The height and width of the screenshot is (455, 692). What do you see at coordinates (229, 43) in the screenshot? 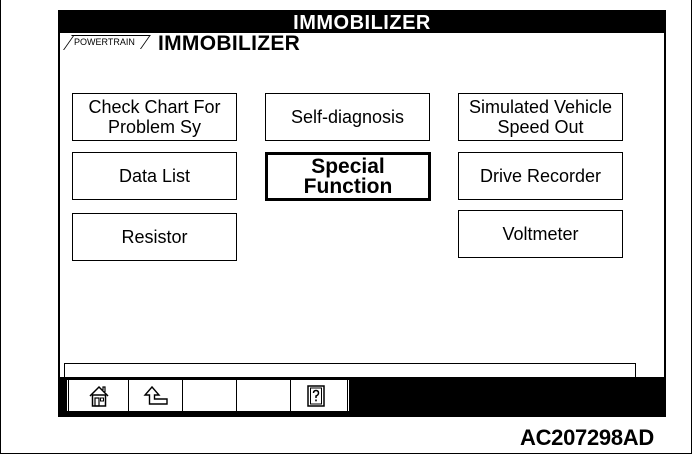
I see `page-title: IMMOBILIZER` at bounding box center [229, 43].